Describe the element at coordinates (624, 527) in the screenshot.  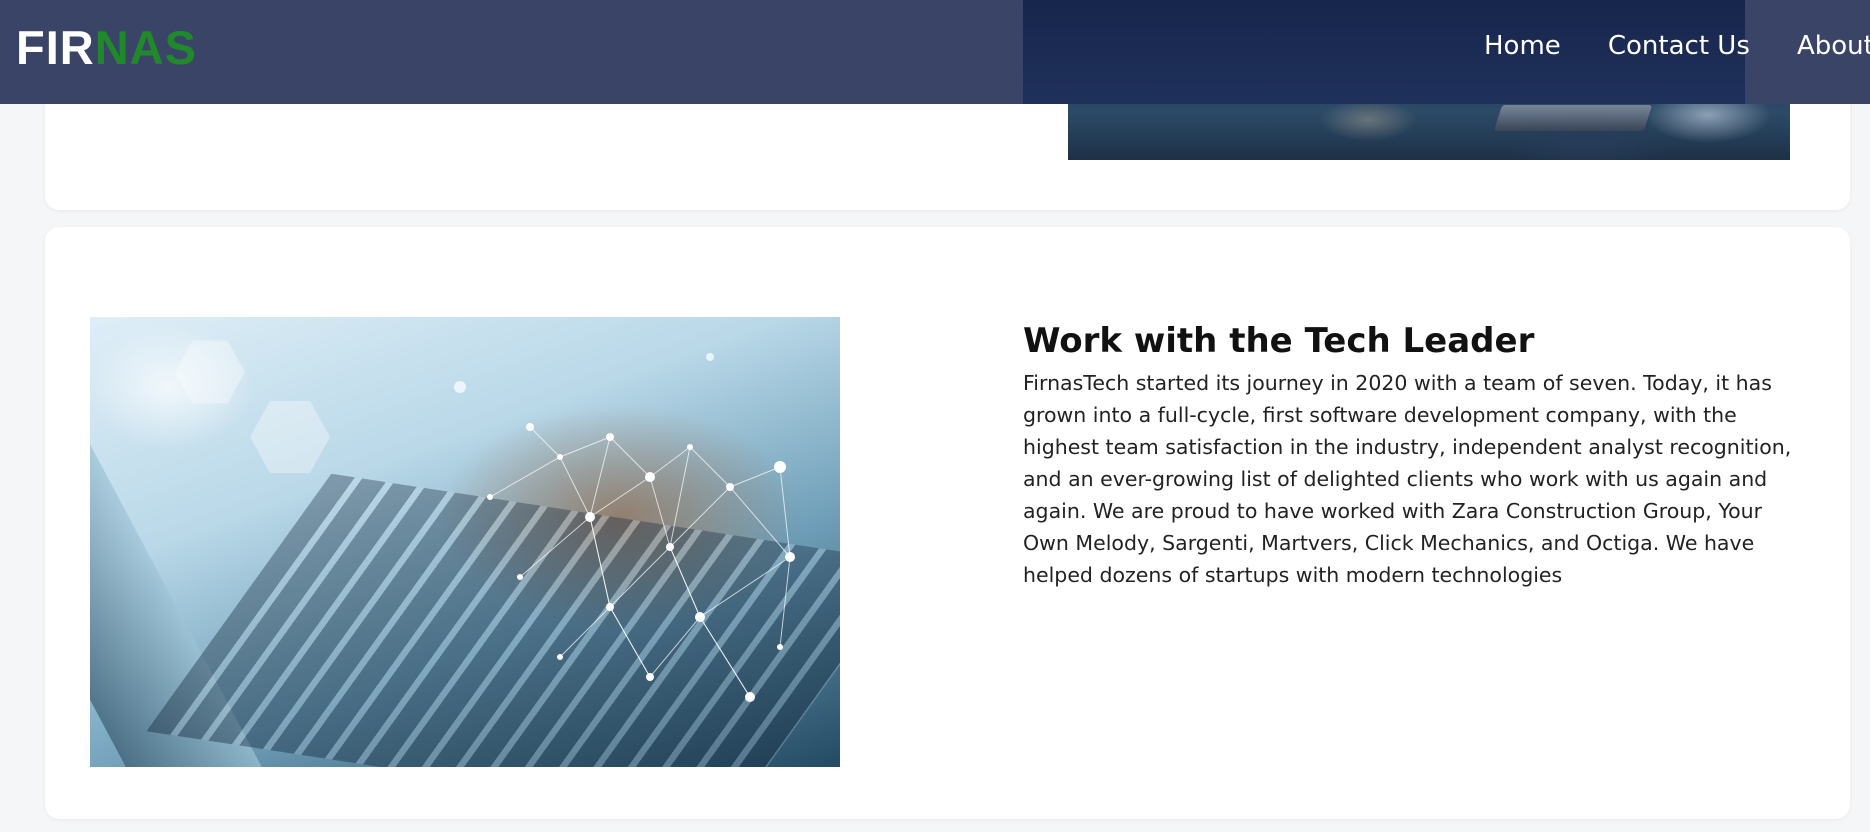
I see `network-overlay` at that location.